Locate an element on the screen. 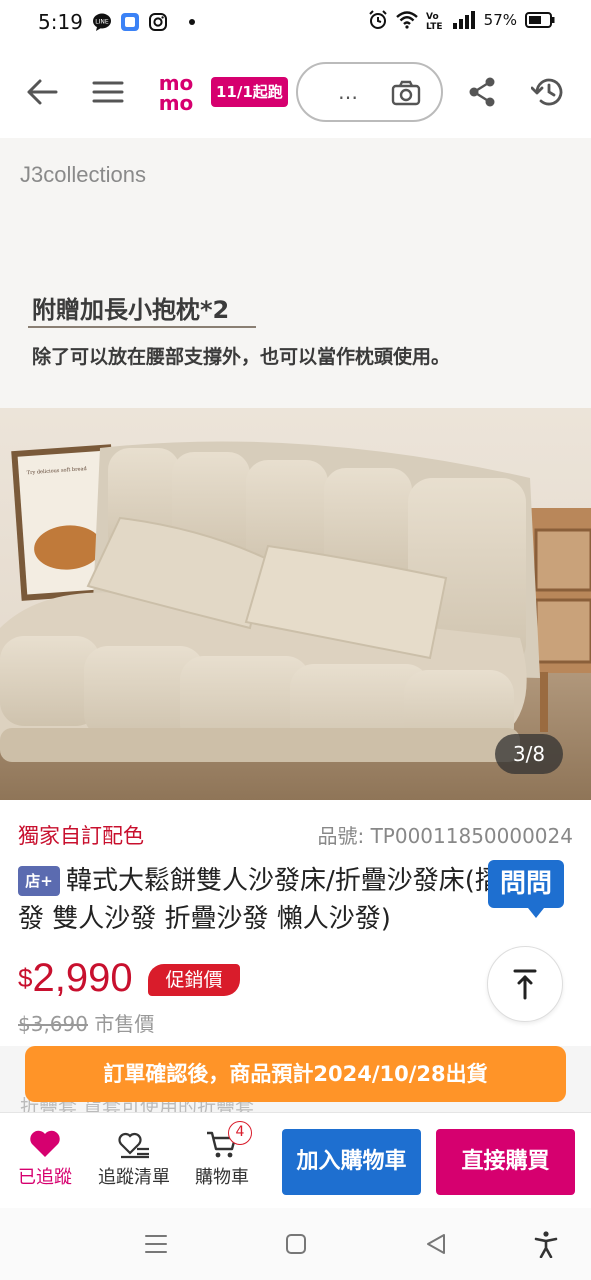  shipping-section: 折疊套 貨套可使用的折疊套 訂單確認後，商品預計2024/10/28出貨 is located at coordinates (295, 1082).